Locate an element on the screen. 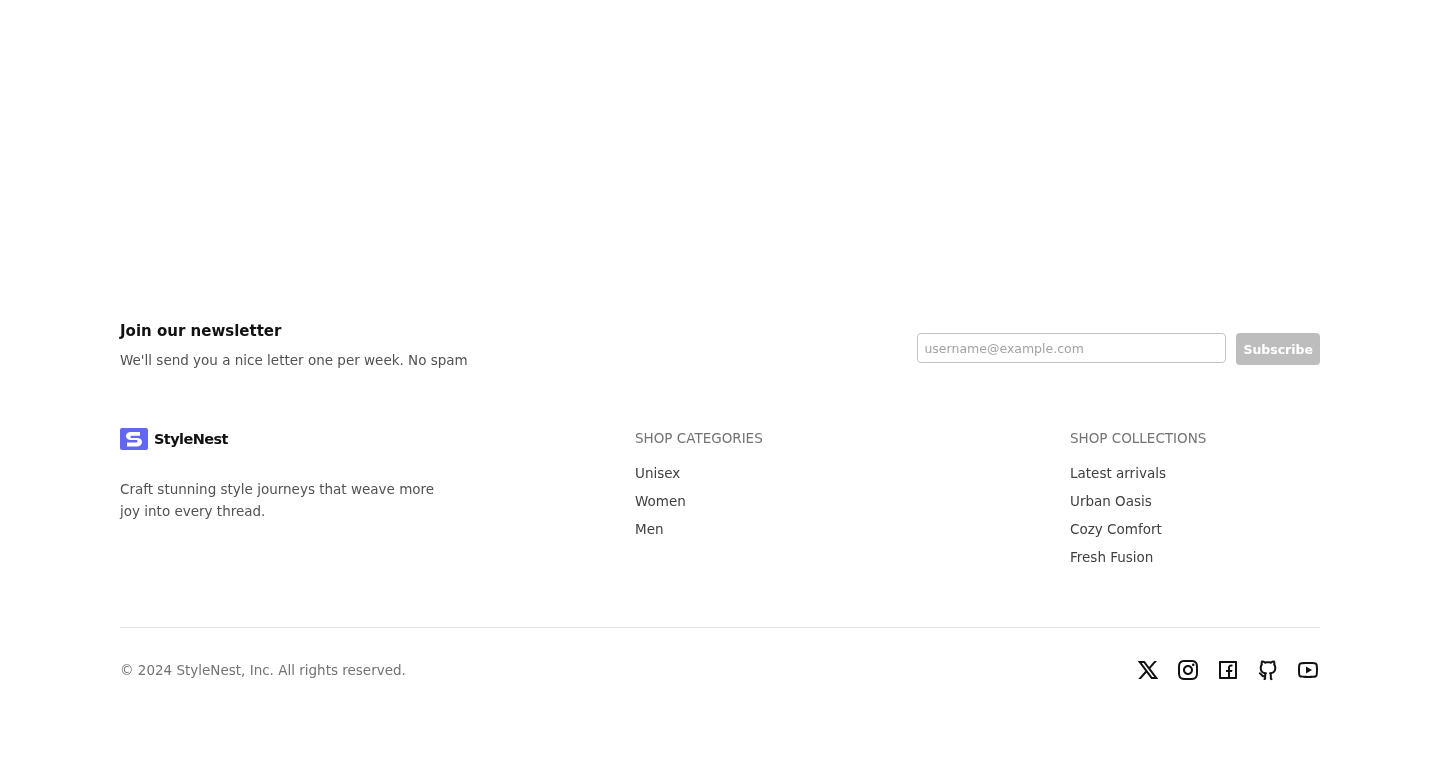  footer-link: Cozy Comfort is located at coordinates (1116, 529).